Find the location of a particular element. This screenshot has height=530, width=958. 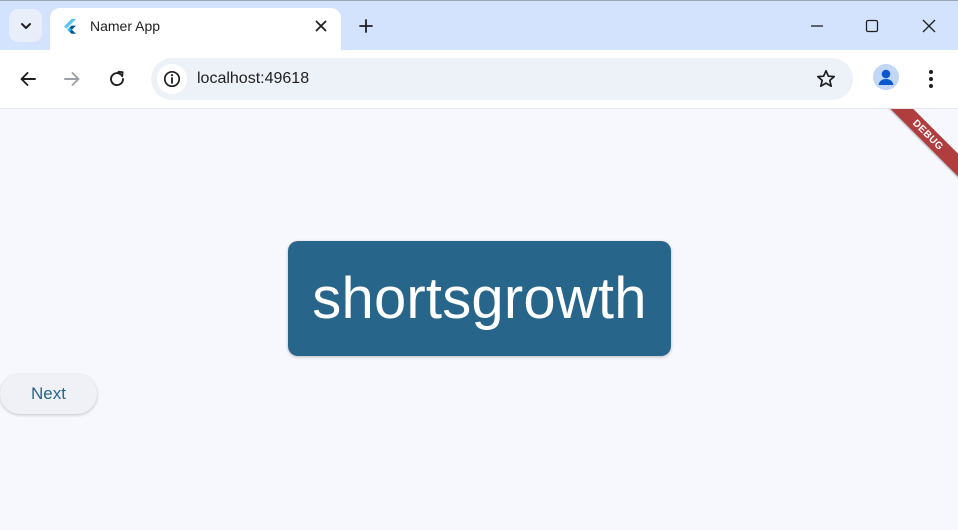

profile-button is located at coordinates (886, 77).